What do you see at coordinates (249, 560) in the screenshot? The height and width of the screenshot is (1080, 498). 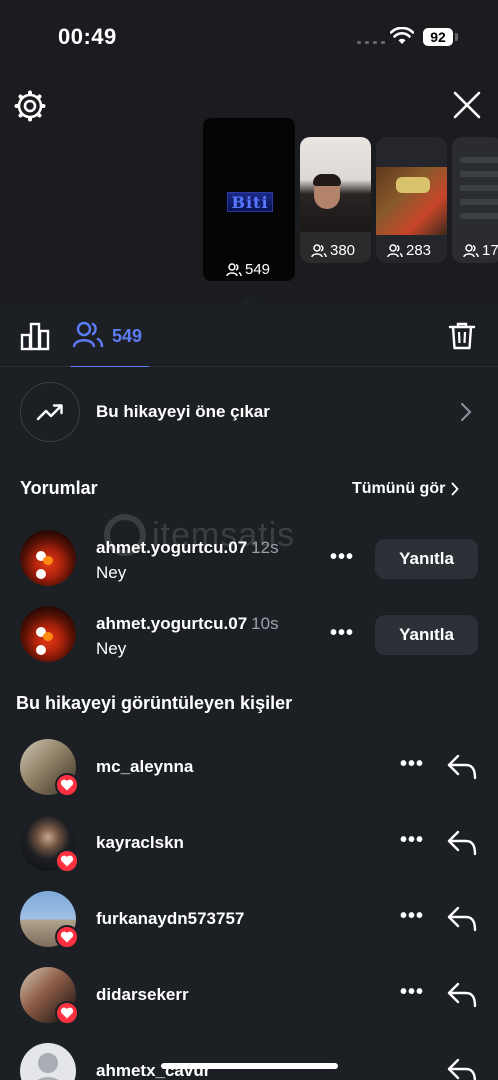 I see `comment-row: ahmet.yogurtcu.07 12s Ney ••• Yanıtla` at bounding box center [249, 560].